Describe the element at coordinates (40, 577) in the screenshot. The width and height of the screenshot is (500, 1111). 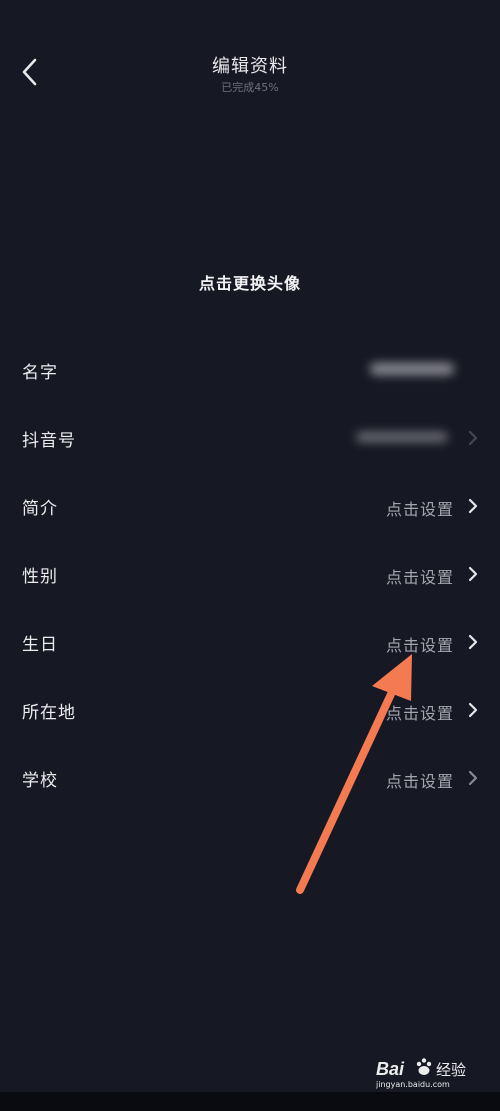
I see `row-label: 性别` at that location.